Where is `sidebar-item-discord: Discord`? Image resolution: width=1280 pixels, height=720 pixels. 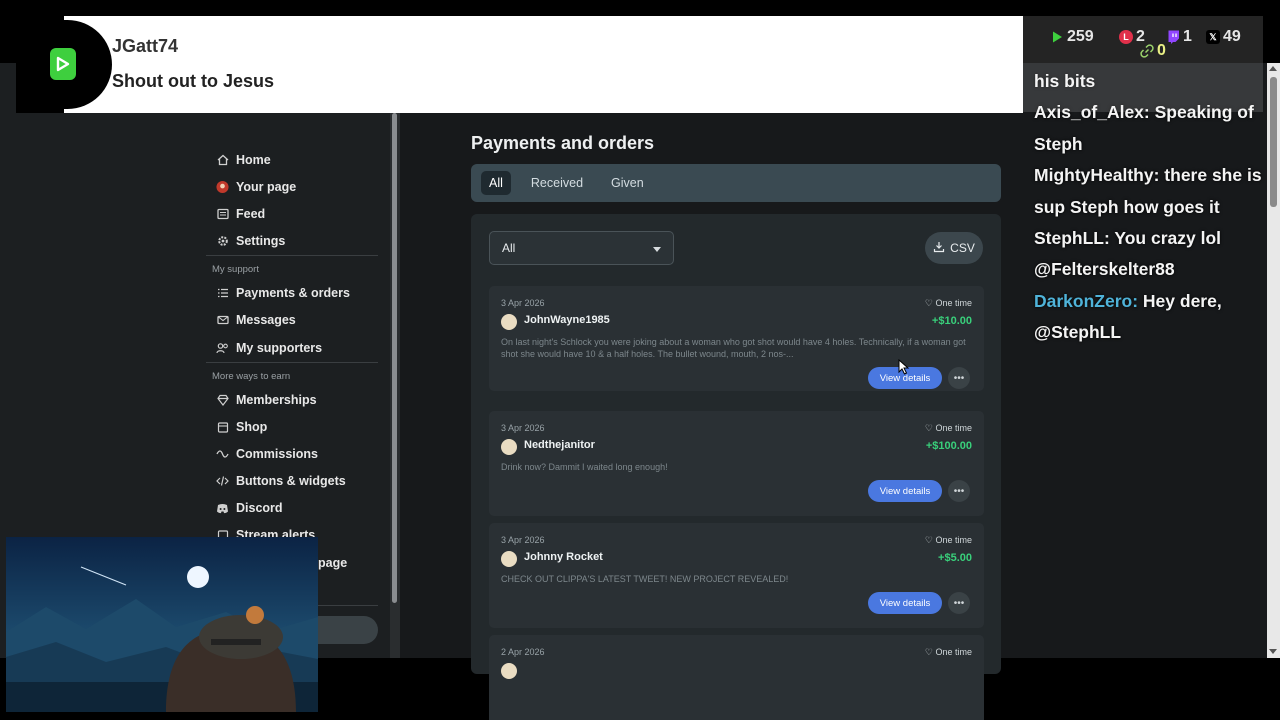
sidebar-item-discord: Discord is located at coordinates (249, 508).